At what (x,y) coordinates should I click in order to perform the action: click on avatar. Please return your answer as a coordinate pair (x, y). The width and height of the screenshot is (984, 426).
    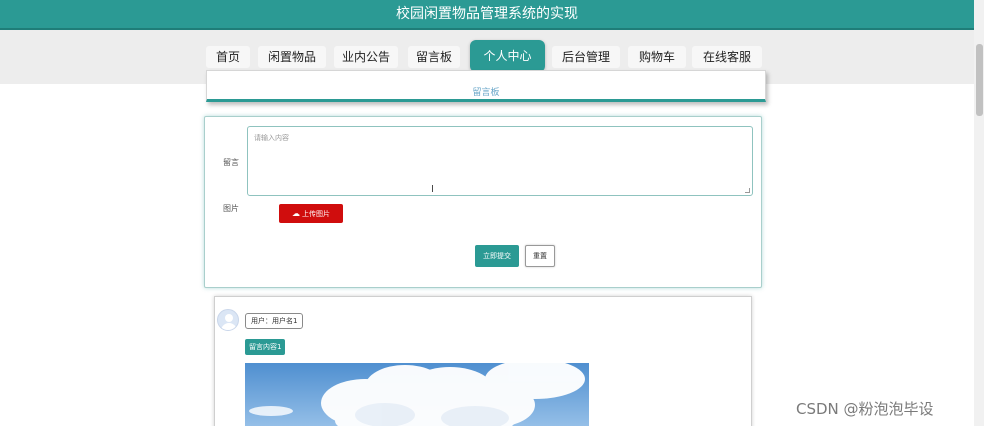
    Looking at the image, I should click on (228, 320).